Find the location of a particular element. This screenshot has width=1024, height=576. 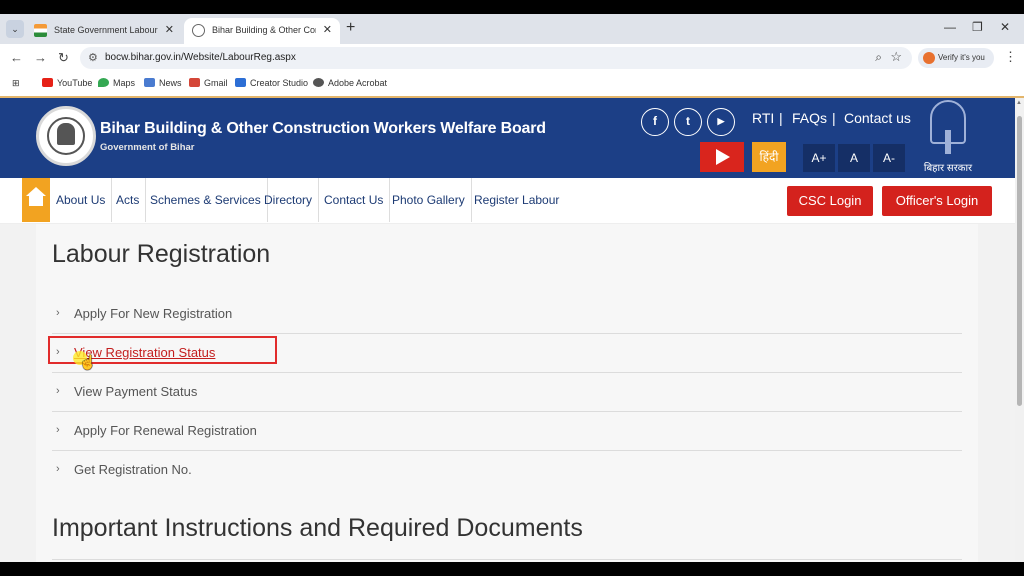

nav-schemes-services: Schemes & Services is located at coordinates (206, 200).